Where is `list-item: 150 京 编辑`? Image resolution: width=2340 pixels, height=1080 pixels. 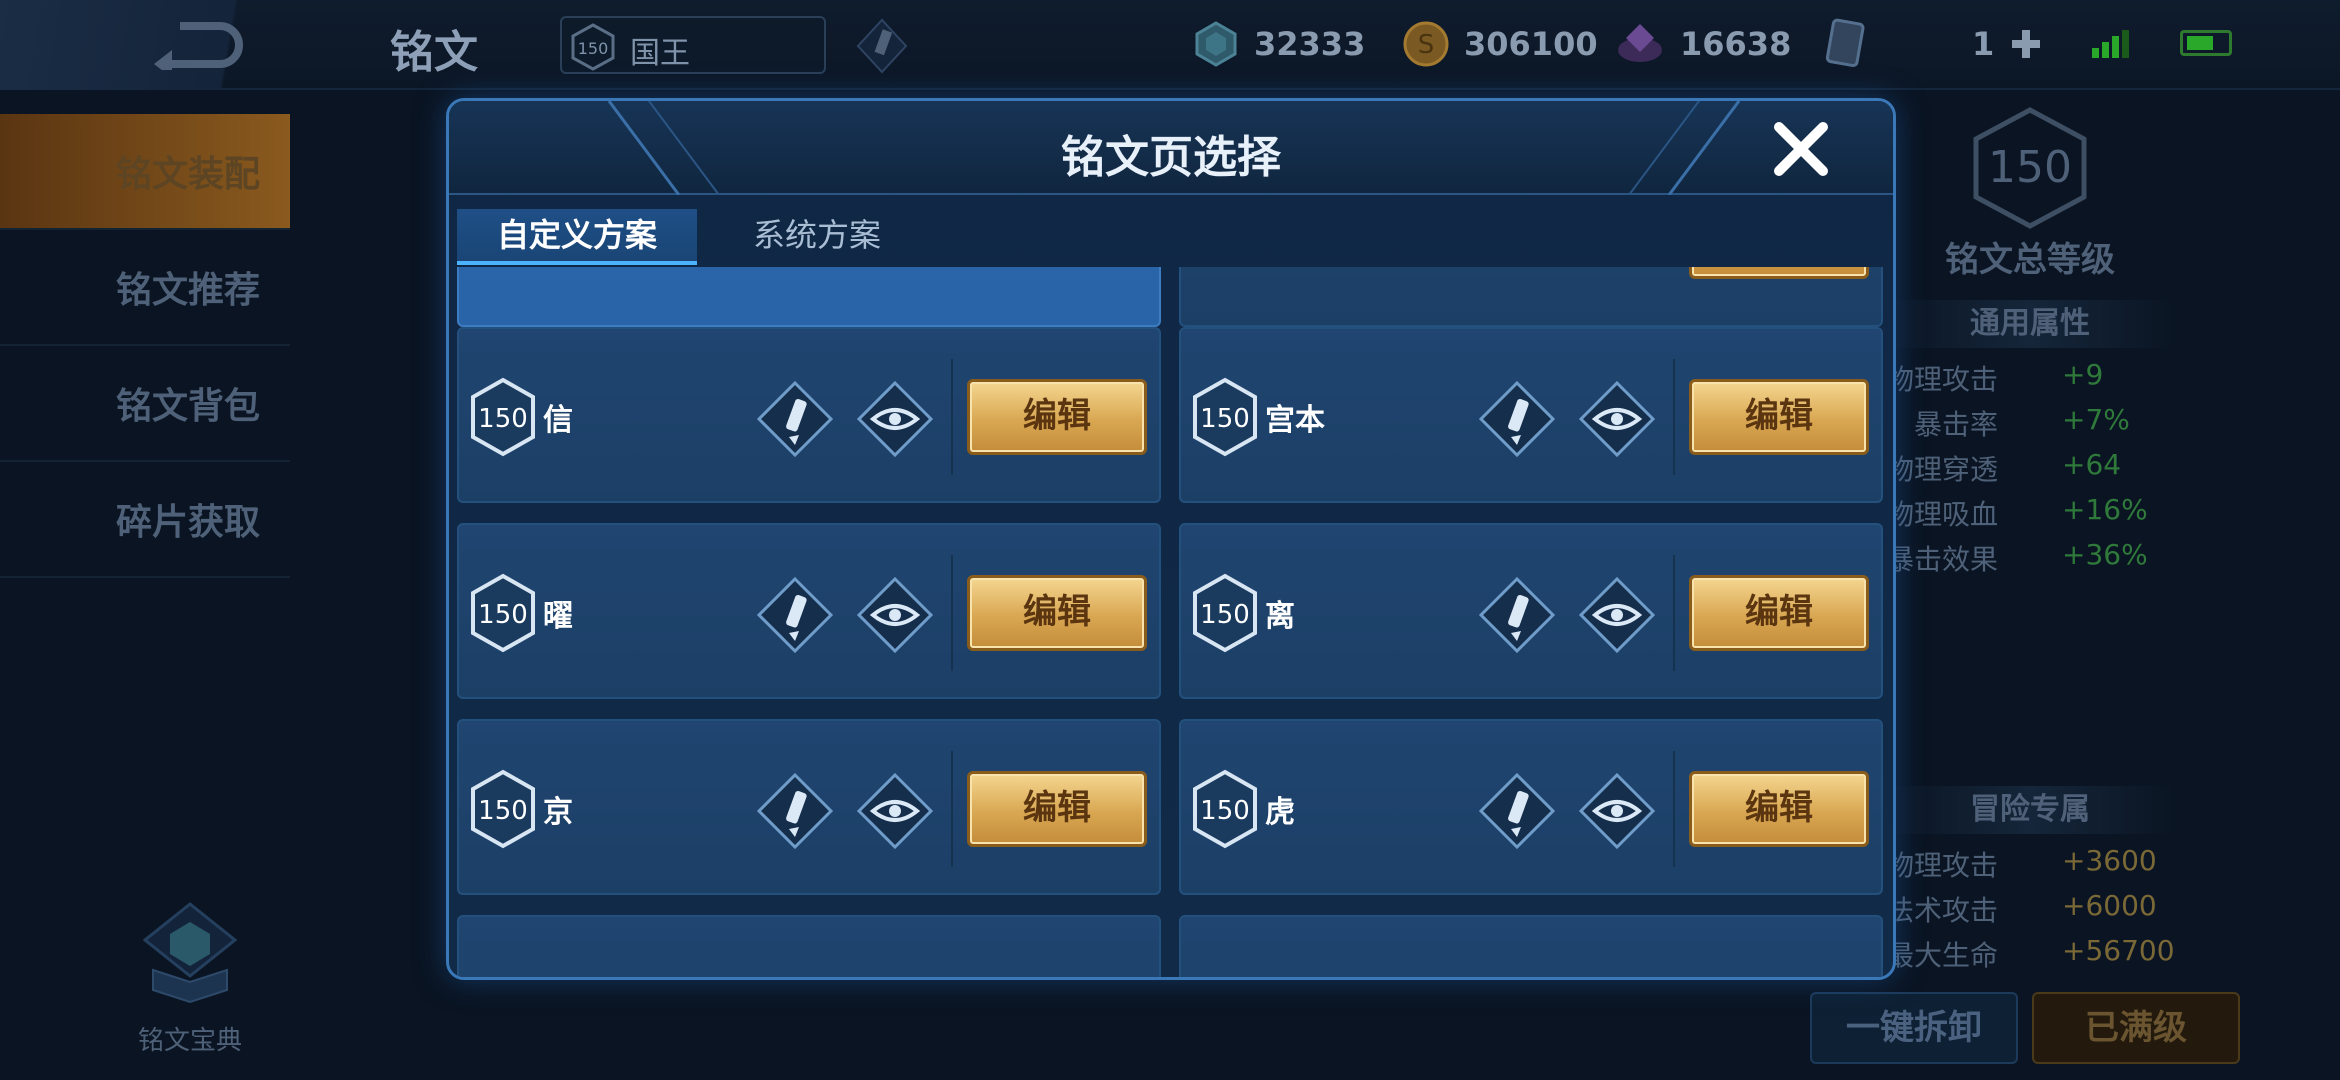 list-item: 150 京 编辑 is located at coordinates (809, 807).